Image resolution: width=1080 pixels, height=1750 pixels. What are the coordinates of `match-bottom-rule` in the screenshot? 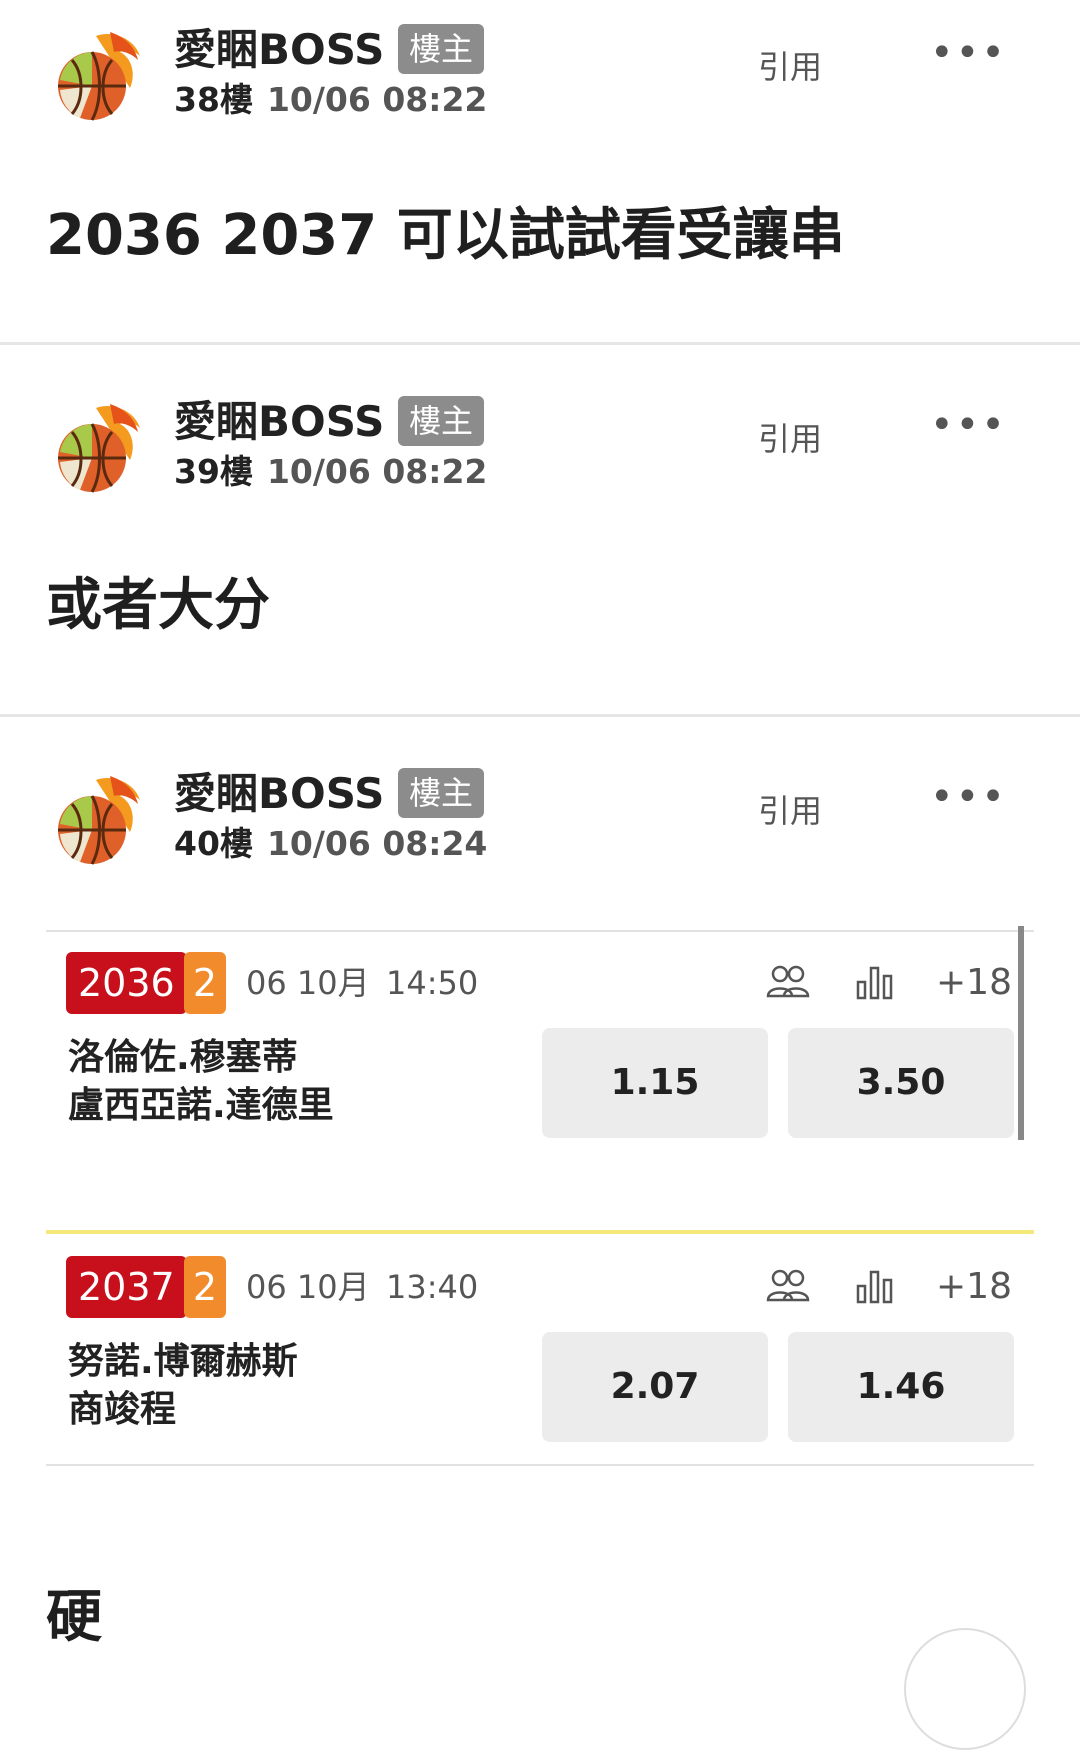 It's located at (540, 1465).